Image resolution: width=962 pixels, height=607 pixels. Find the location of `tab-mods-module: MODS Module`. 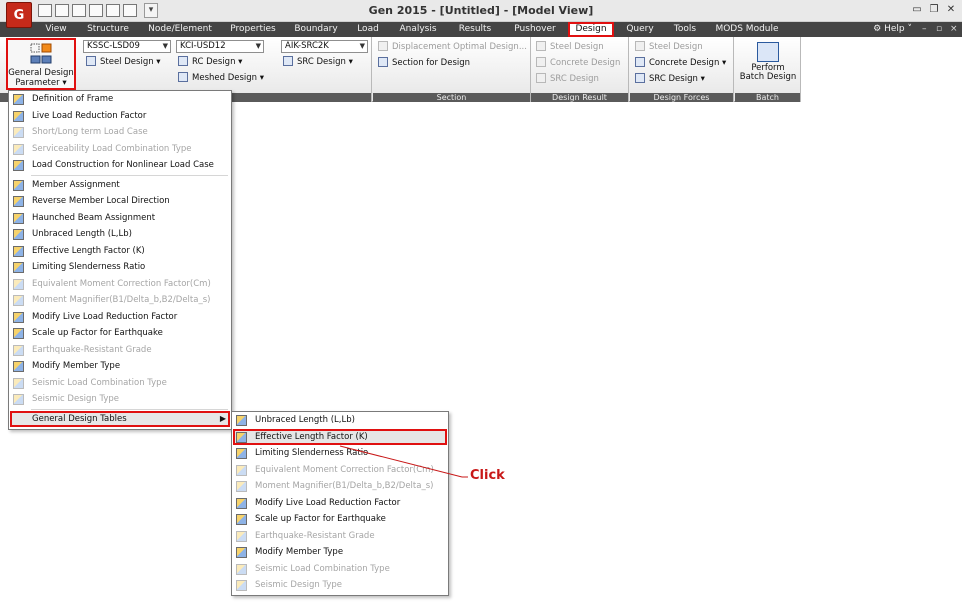

tab-mods-module: MODS Module is located at coordinates (747, 29).